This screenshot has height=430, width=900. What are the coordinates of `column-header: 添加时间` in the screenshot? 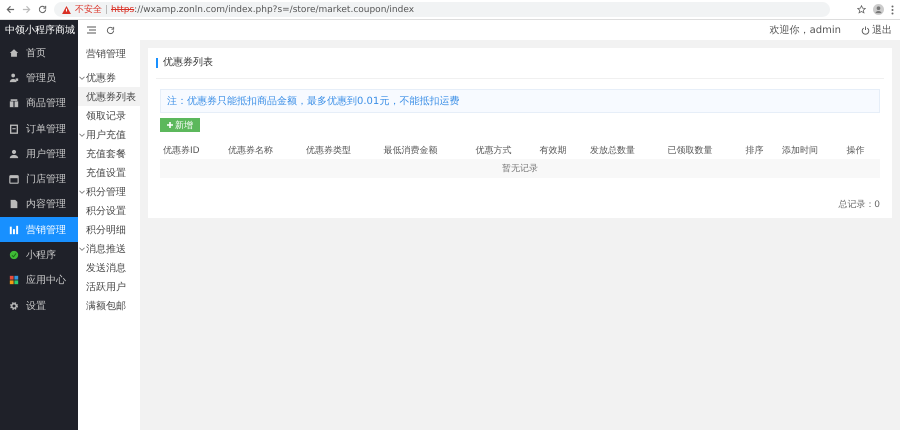 It's located at (811, 150).